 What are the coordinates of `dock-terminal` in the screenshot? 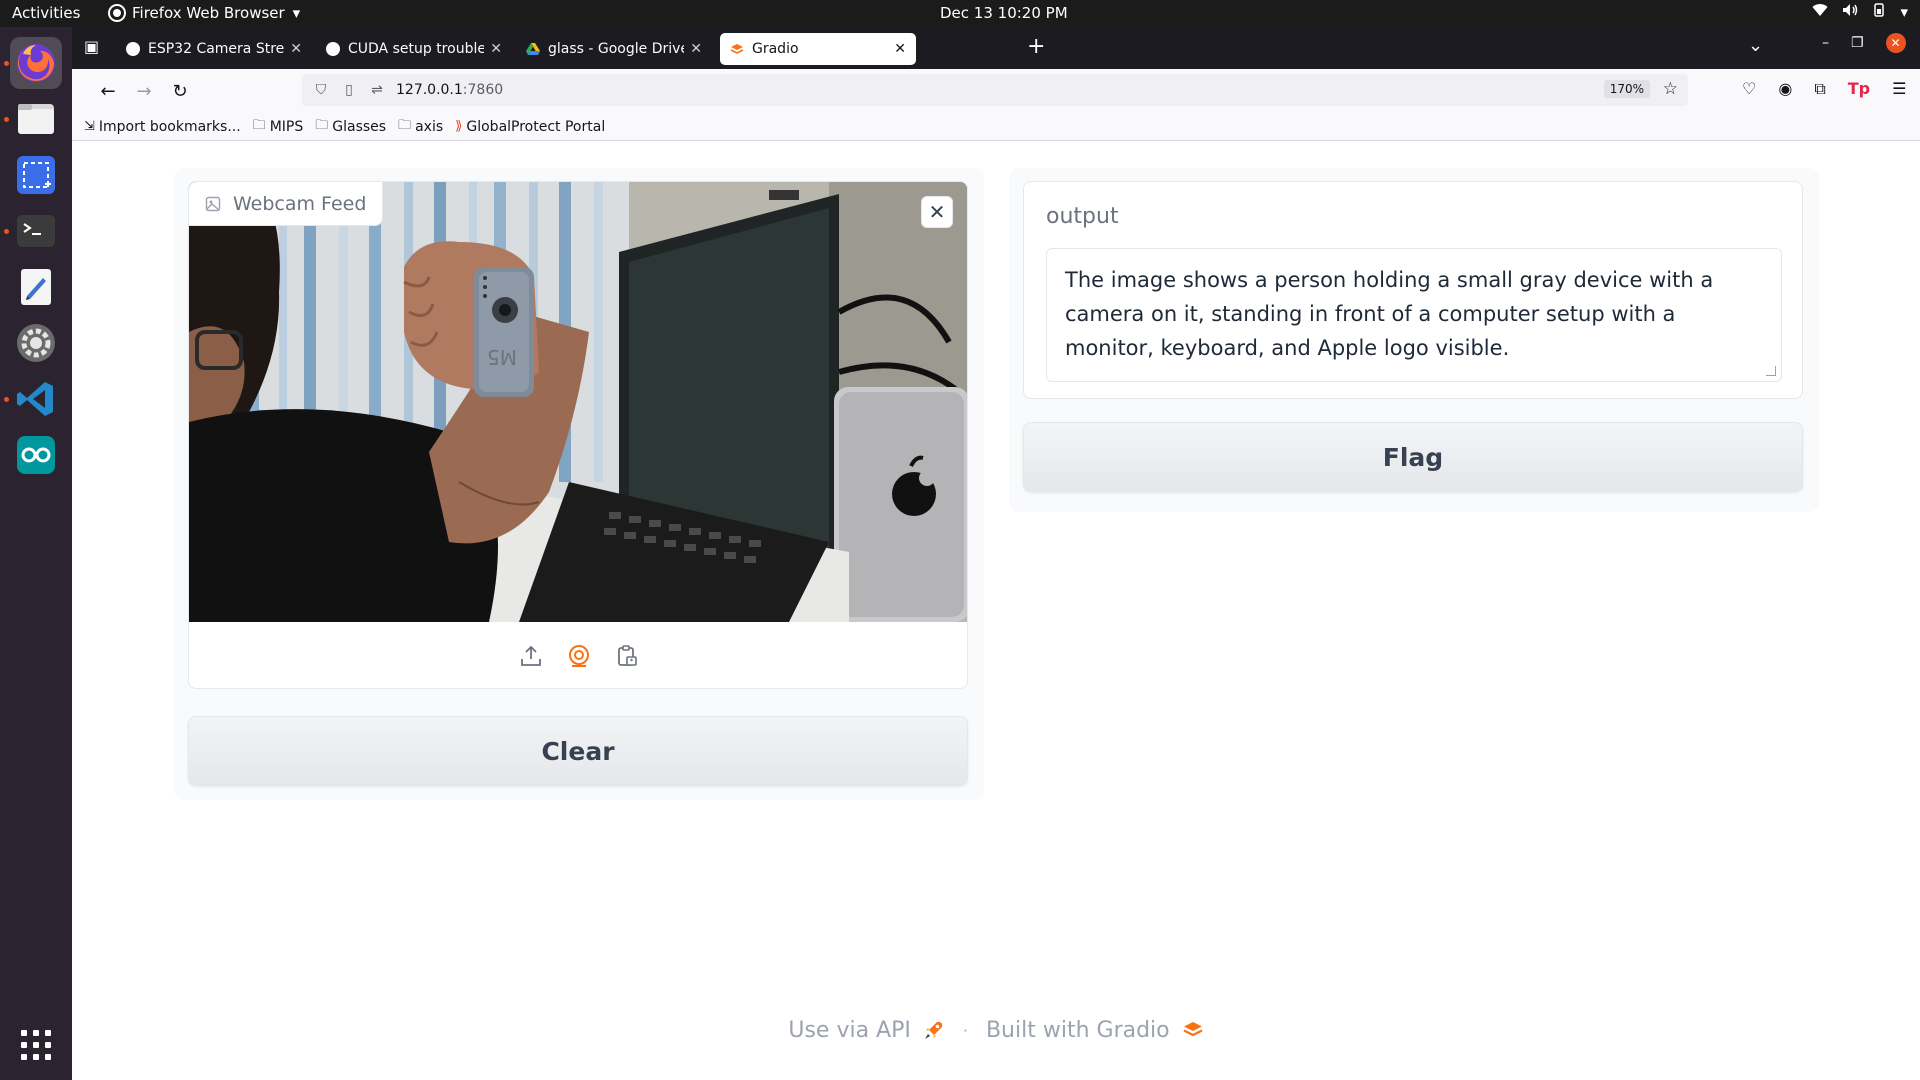 It's located at (36, 231).